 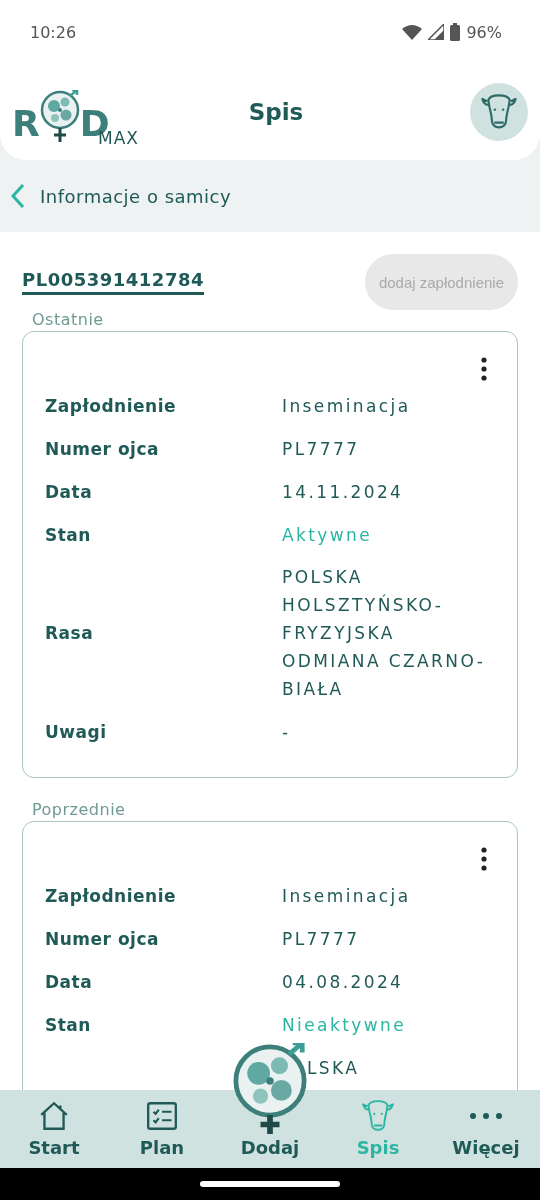 I want to click on field-label: Rasa, so click(x=70, y=633).